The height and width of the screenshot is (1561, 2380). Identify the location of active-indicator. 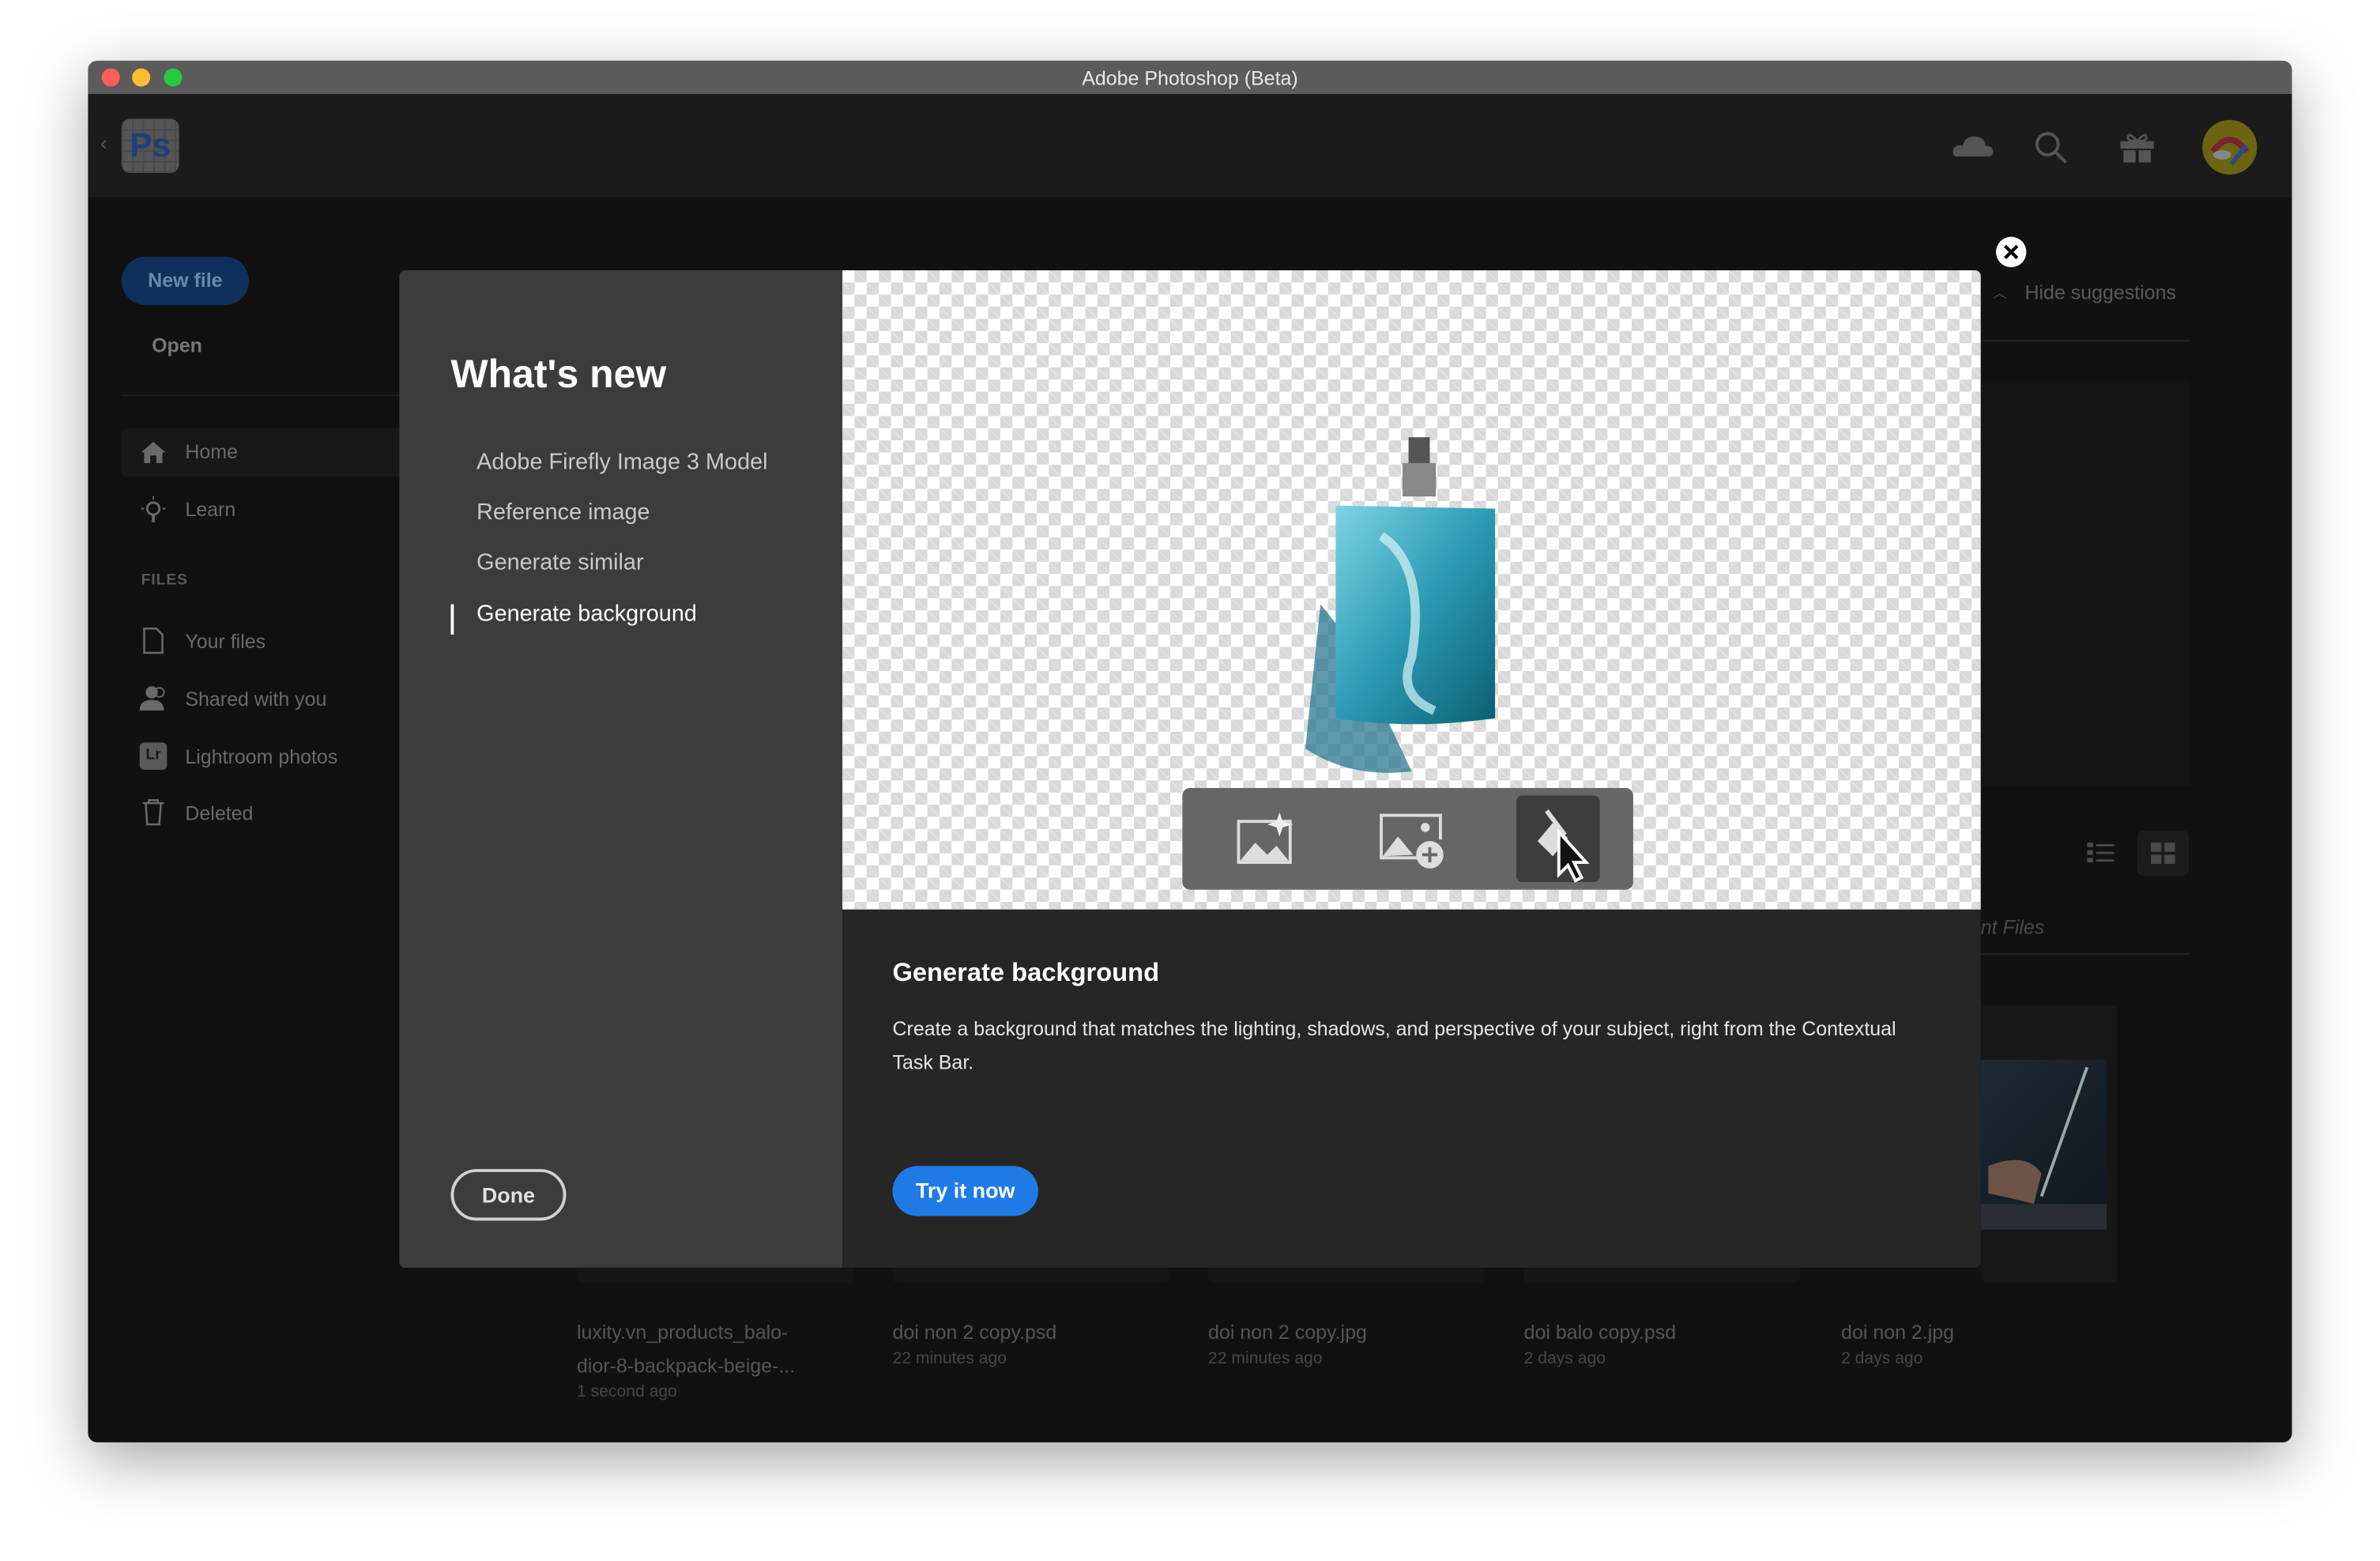
(452, 619).